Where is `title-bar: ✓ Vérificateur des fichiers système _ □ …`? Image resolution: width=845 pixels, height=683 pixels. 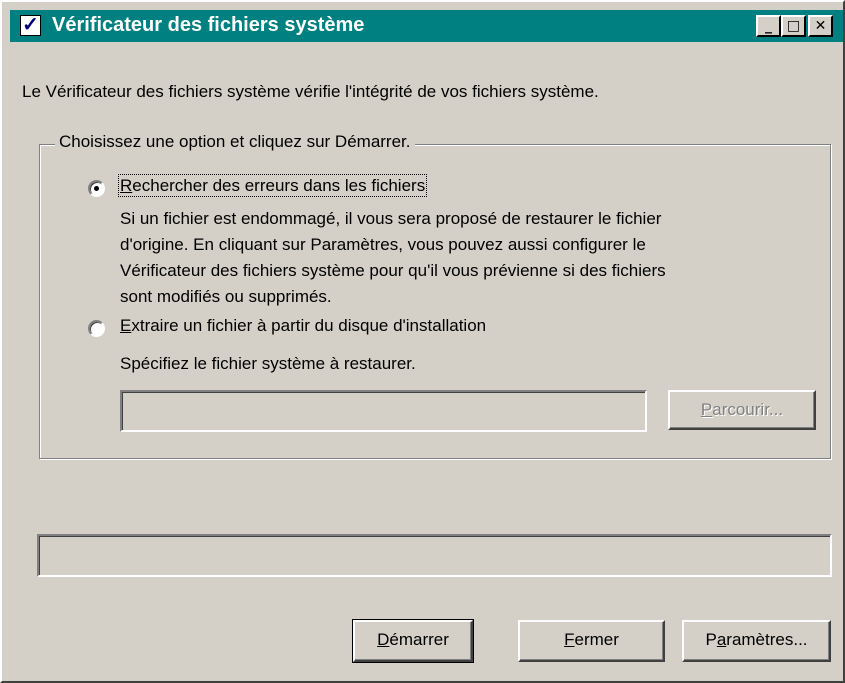 title-bar: ✓ Vérificateur des fichiers système _ □ … is located at coordinates (426, 26).